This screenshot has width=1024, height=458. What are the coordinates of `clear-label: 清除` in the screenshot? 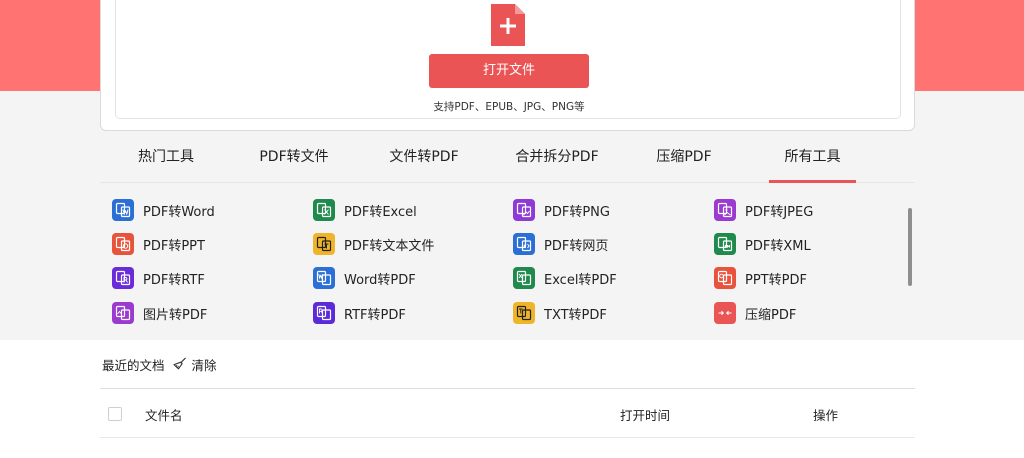 It's located at (204, 365).